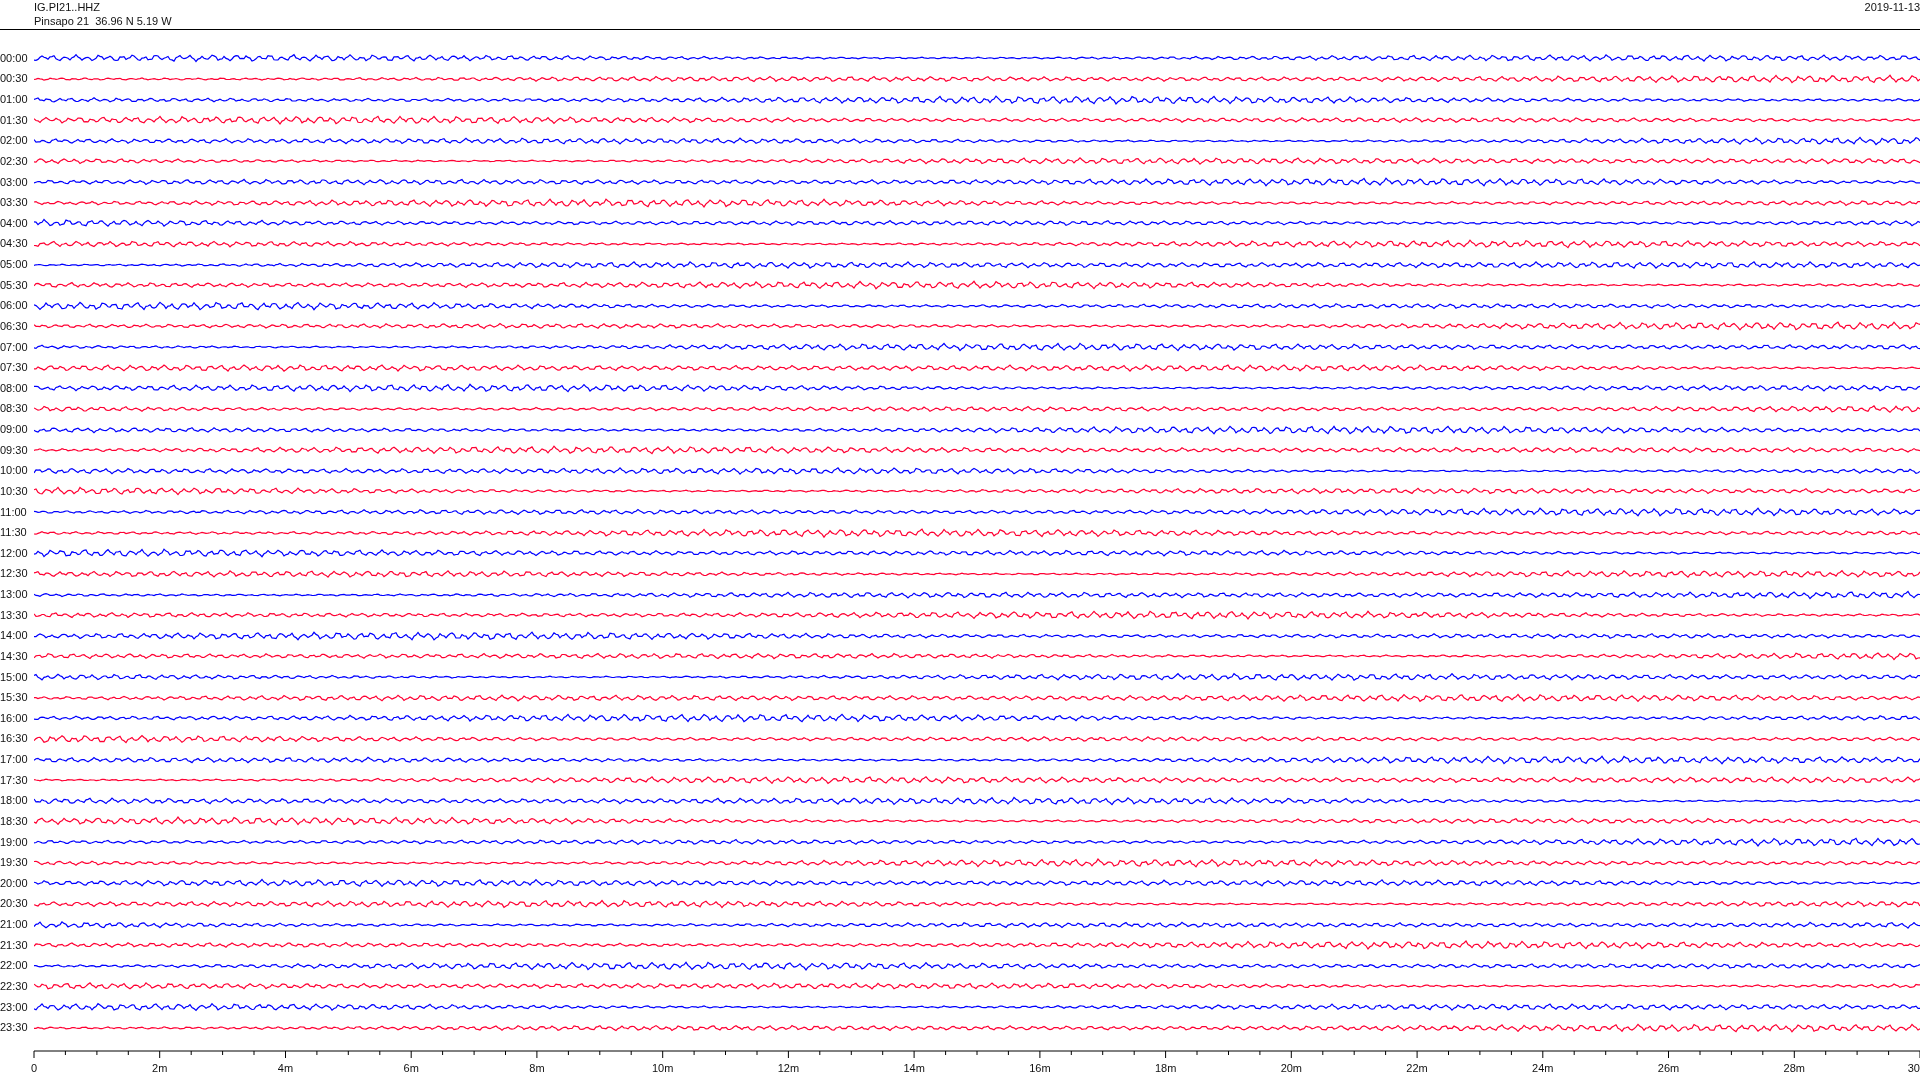 Image resolution: width=1920 pixels, height=1080 pixels. Describe the element at coordinates (68, 7) in the screenshot. I see `station-code: IG.PI21..HHZ` at that location.